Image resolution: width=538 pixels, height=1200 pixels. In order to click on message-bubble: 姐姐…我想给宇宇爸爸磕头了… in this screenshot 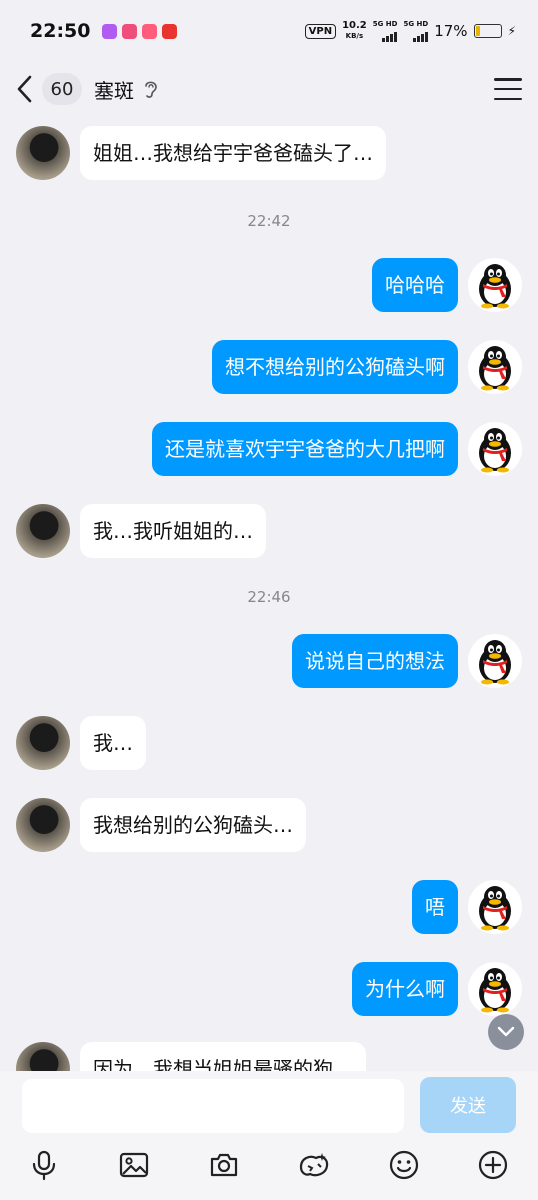, I will do `click(233, 153)`.